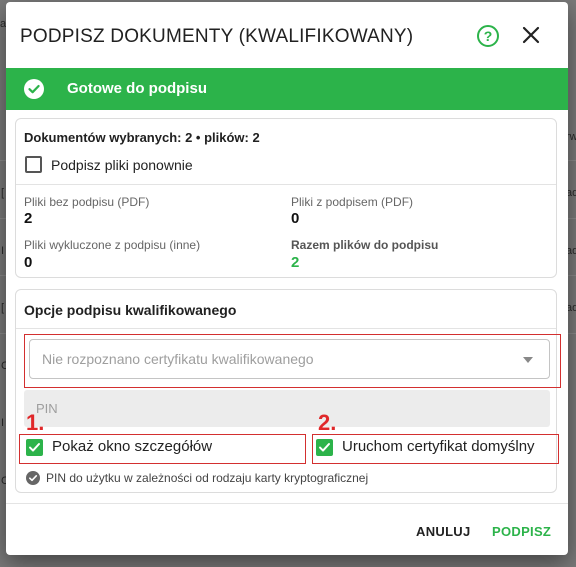  What do you see at coordinates (488, 36) in the screenshot?
I see `help-icon: ?` at bounding box center [488, 36].